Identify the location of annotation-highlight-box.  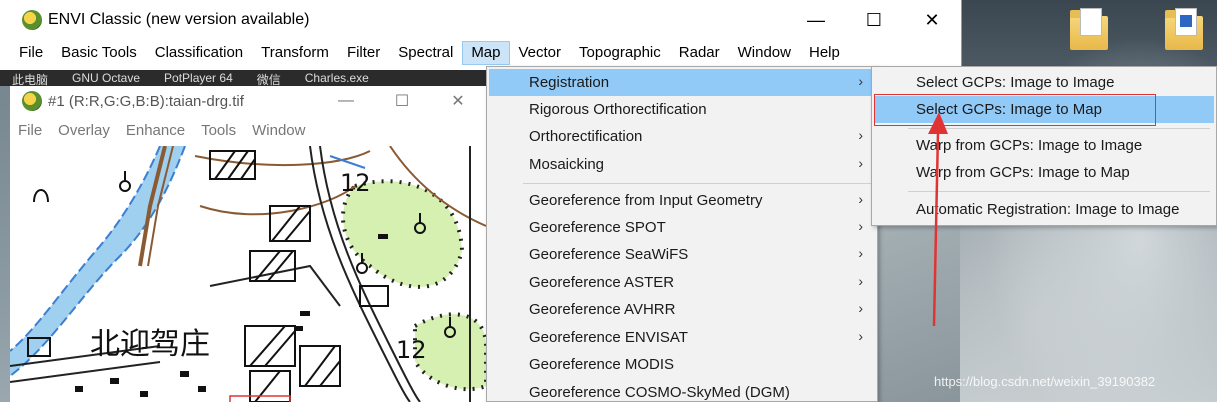
(1015, 110).